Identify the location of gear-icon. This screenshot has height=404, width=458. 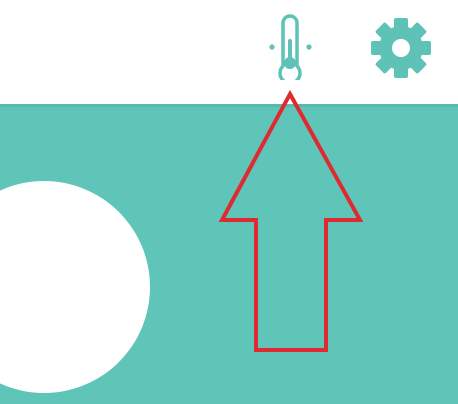
(401, 48).